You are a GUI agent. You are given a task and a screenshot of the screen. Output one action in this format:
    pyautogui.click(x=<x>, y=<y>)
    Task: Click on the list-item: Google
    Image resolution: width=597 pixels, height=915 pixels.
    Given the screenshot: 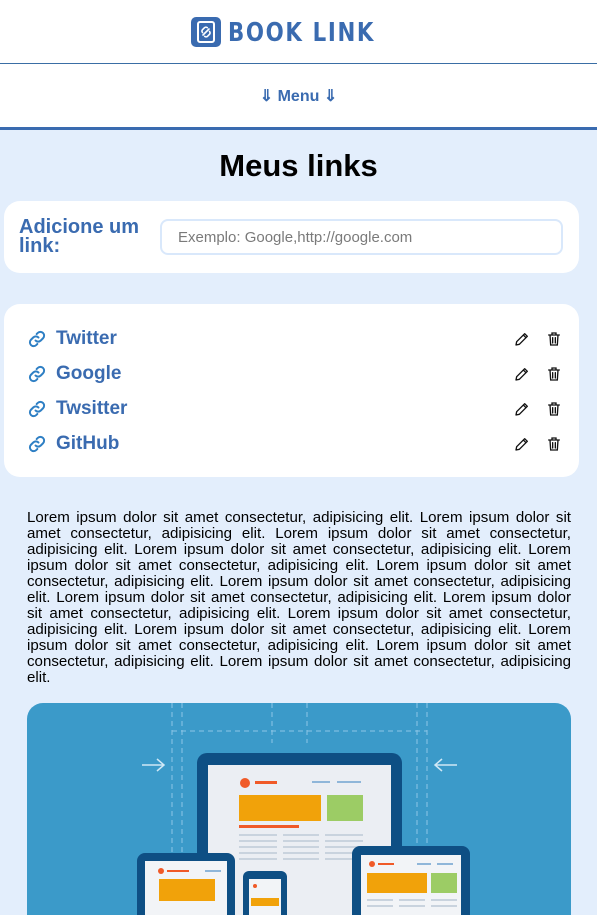 What is the action you would take?
    pyautogui.click(x=295, y=373)
    